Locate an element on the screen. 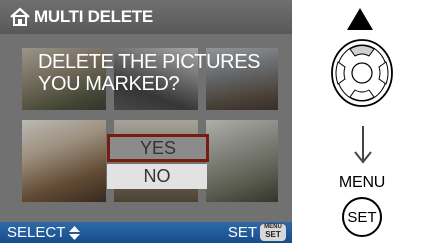 This screenshot has width=425, height=243. yes-option: YES is located at coordinates (158, 148).